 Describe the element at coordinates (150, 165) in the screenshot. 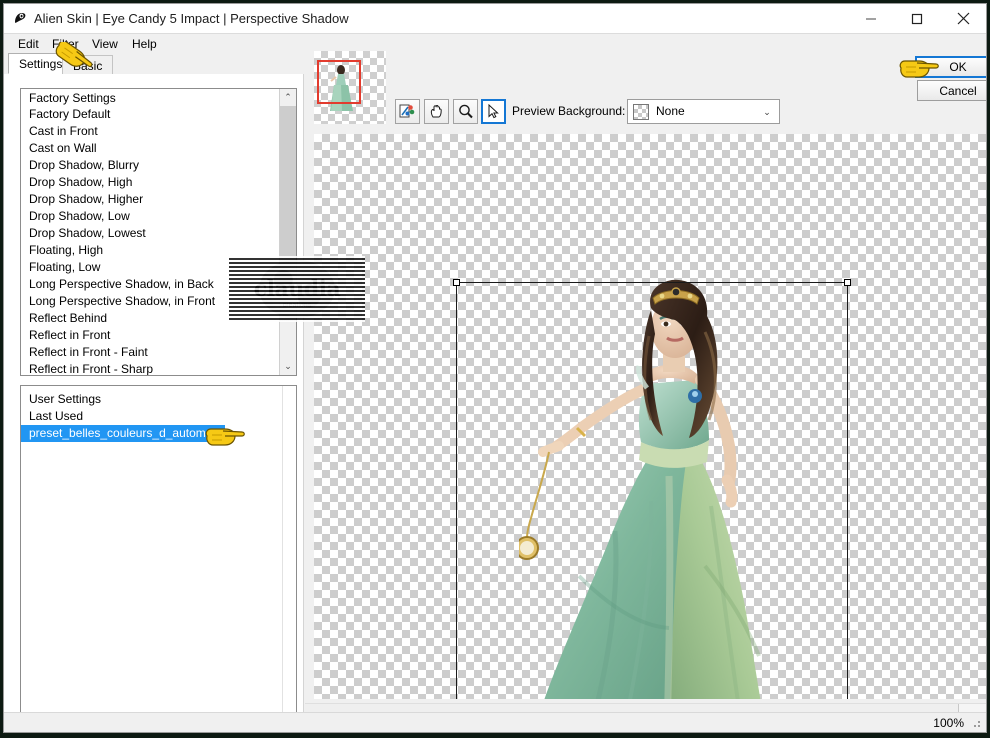

I see `factory-preset-item: Drop Shadow, Blurry` at that location.